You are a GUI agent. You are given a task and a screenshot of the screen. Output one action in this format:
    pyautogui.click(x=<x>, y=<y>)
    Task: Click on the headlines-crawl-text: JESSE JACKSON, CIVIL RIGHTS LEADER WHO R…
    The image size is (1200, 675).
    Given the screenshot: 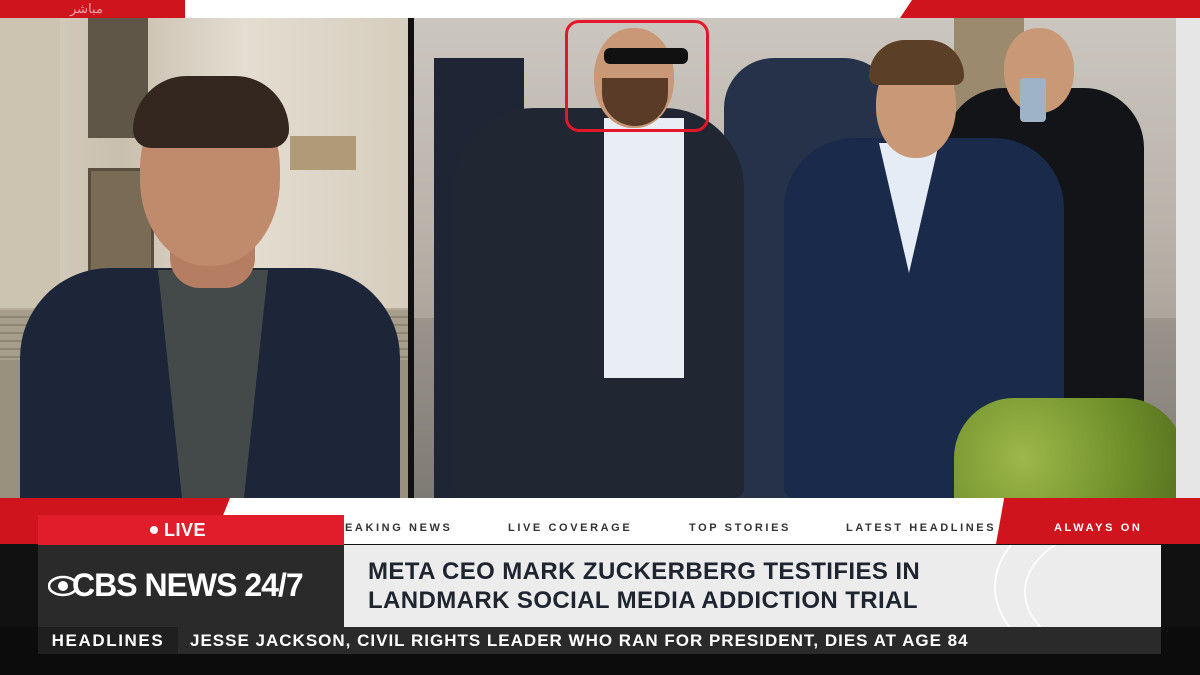 What is the action you would take?
    pyautogui.click(x=579, y=640)
    